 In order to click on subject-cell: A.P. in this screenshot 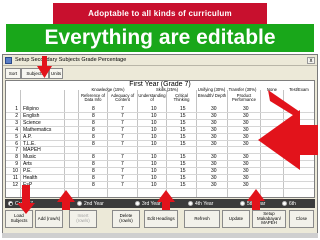, I will do `click(27, 137)`.